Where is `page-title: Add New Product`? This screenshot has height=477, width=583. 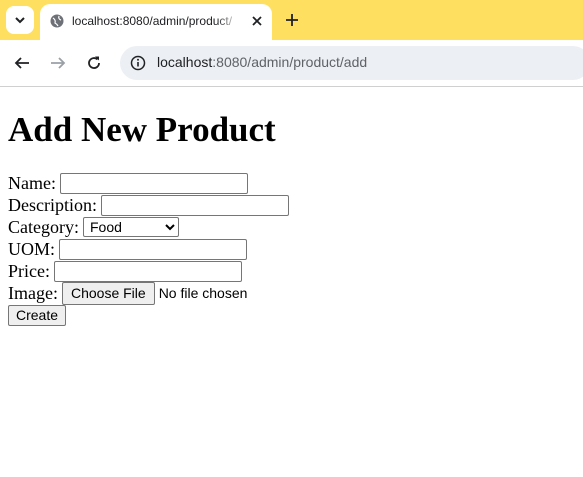
page-title: Add New Product is located at coordinates (142, 129).